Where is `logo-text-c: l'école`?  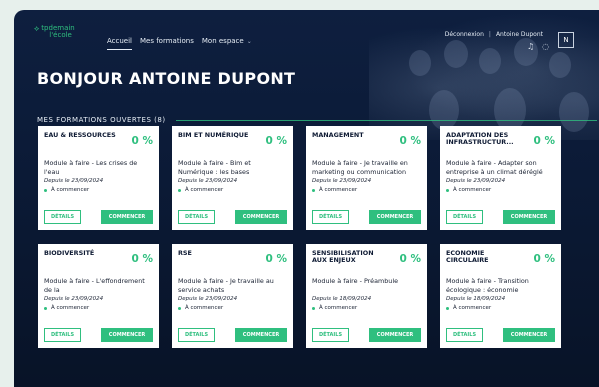 logo-text-c: l'école is located at coordinates (60, 35).